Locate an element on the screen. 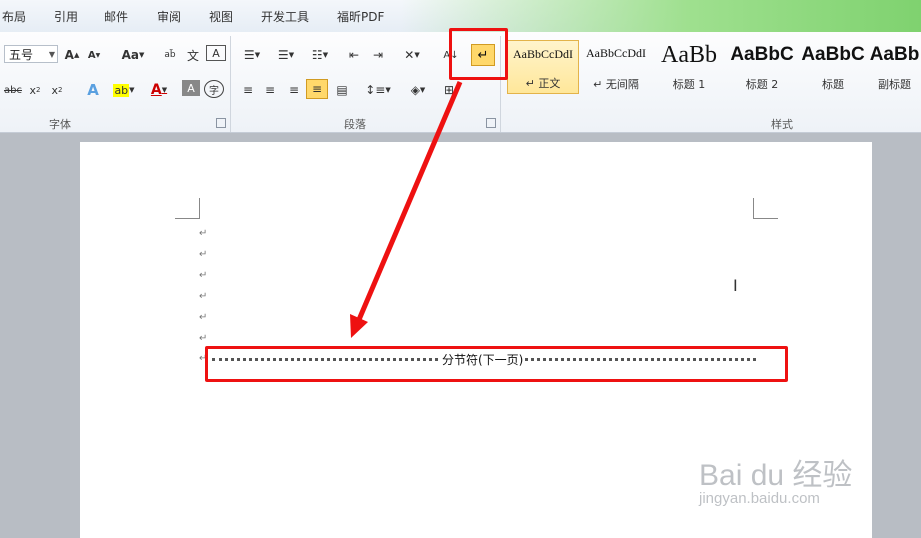  baidu-watermark: Bai du 经验 jingyan.baidu.com is located at coordinates (784, 485).